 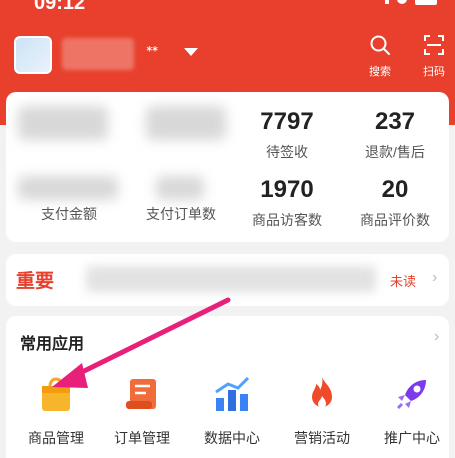 What do you see at coordinates (380, 72) in the screenshot?
I see `search-label: 搜索` at bounding box center [380, 72].